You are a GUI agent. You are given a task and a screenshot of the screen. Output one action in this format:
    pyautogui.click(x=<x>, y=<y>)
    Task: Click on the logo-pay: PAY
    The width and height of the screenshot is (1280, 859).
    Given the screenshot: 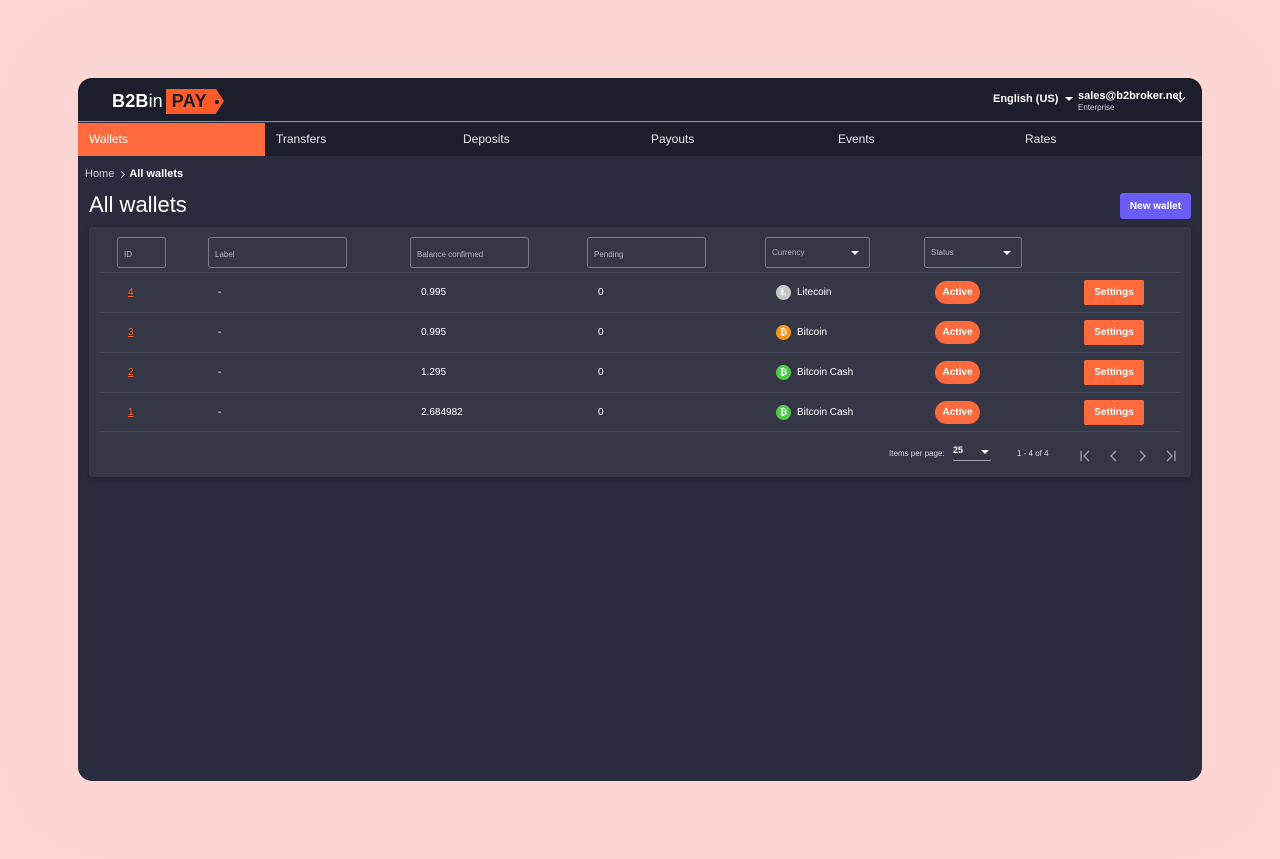 What is the action you would take?
    pyautogui.click(x=194, y=101)
    